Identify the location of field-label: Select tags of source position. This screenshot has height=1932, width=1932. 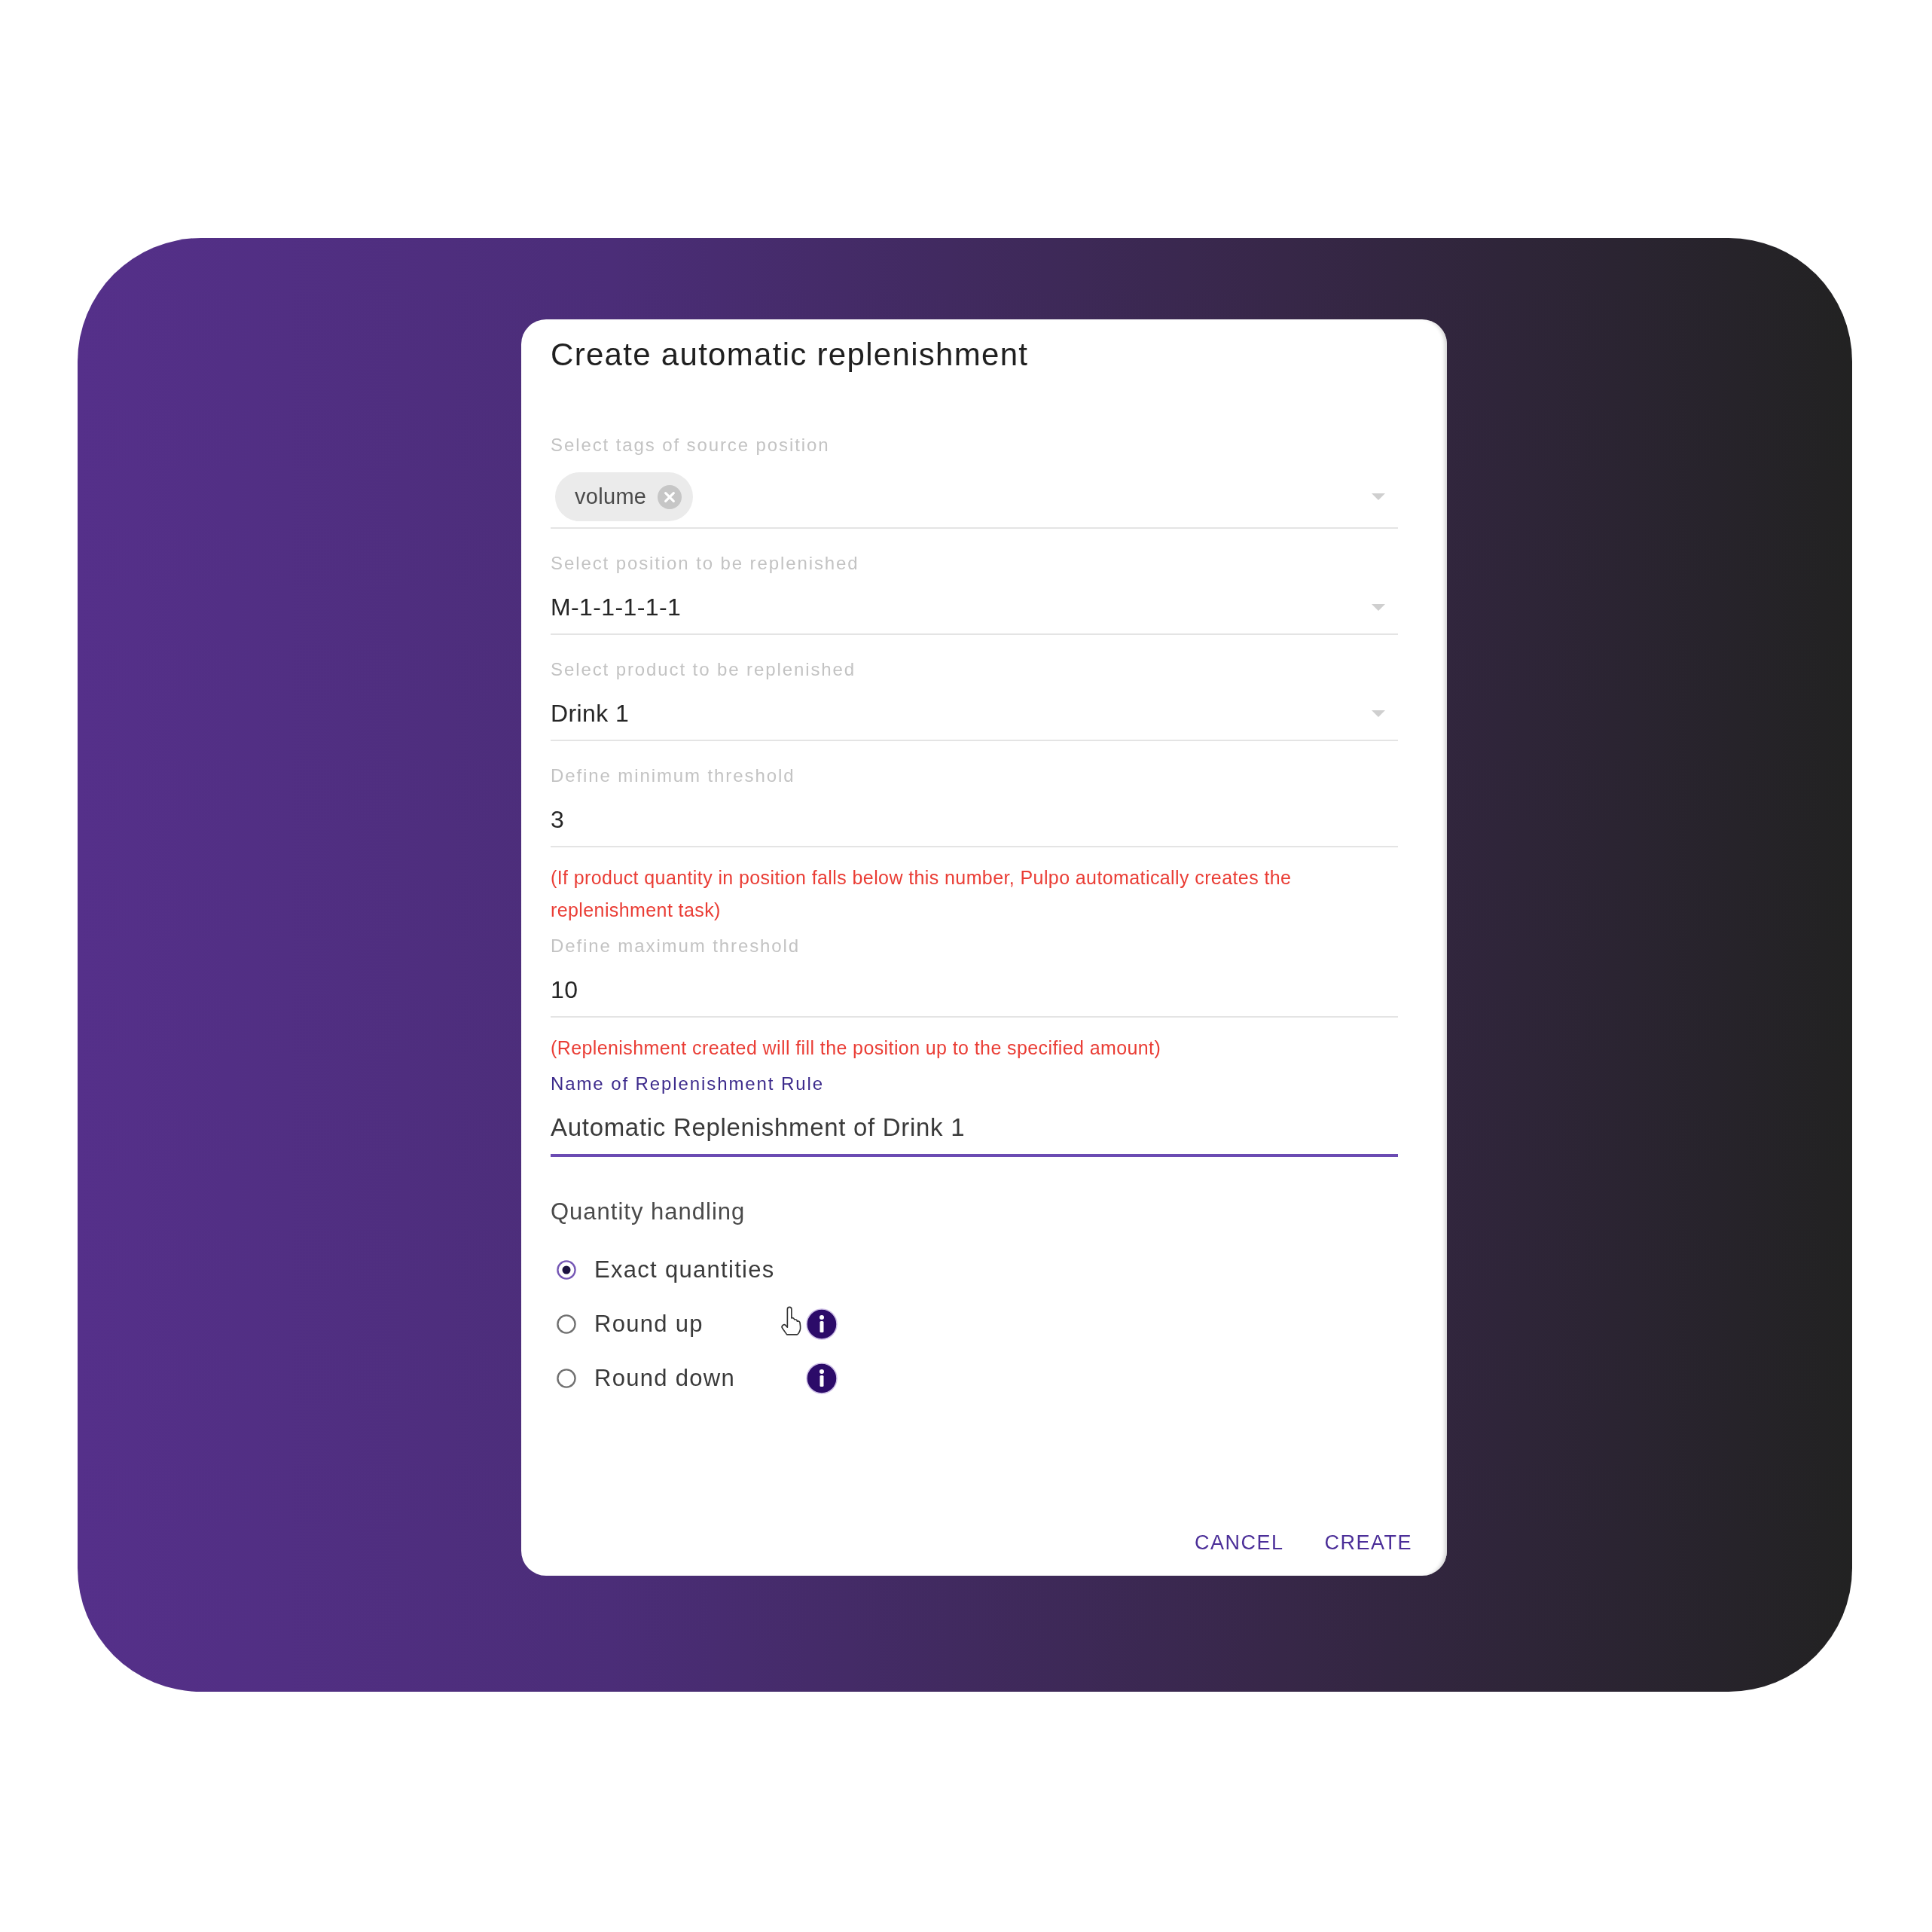
(690, 445).